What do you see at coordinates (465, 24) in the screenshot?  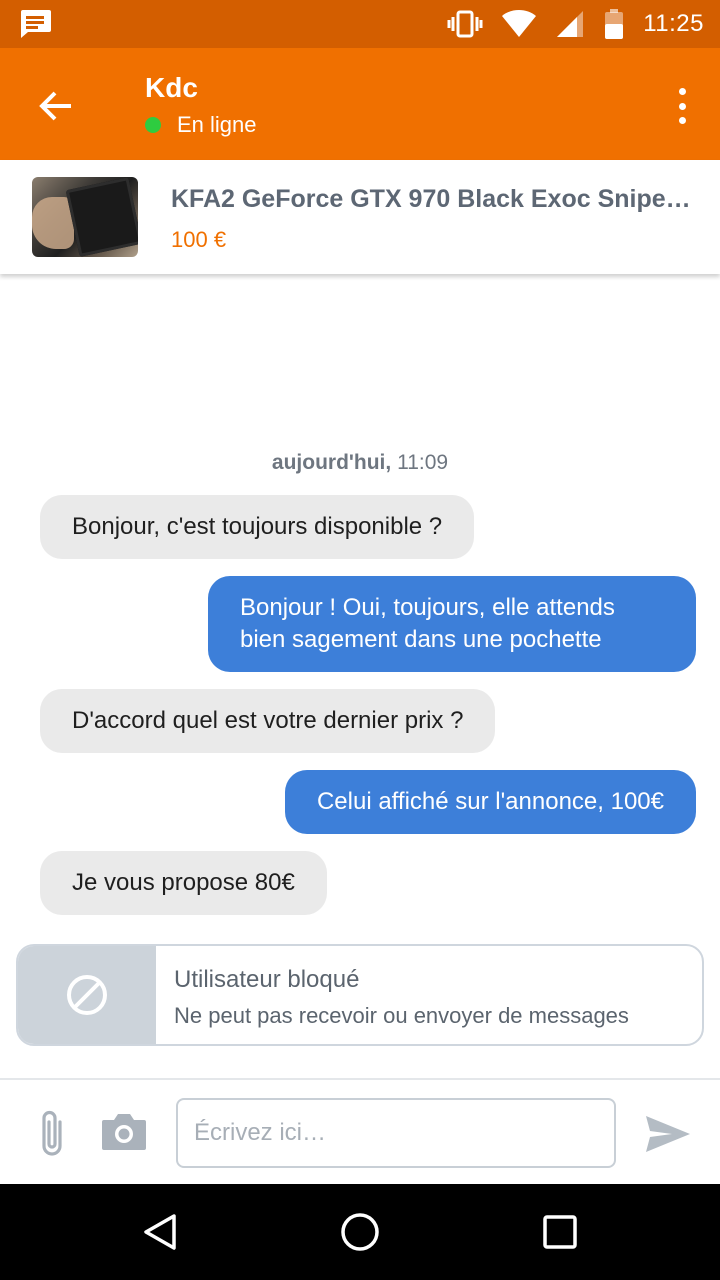 I see `vibrate-icon` at bounding box center [465, 24].